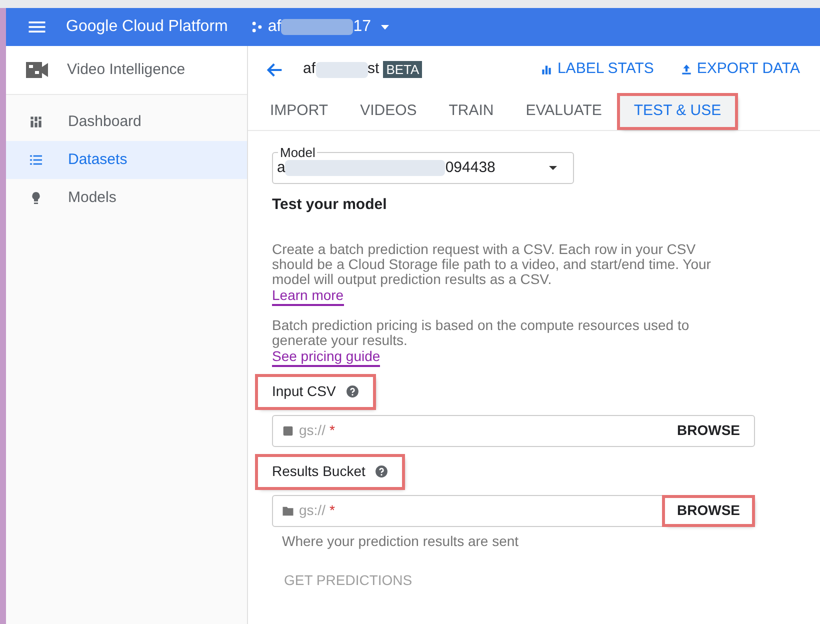  Describe the element at coordinates (402, 69) in the screenshot. I see `beta-badge: BETA` at that location.